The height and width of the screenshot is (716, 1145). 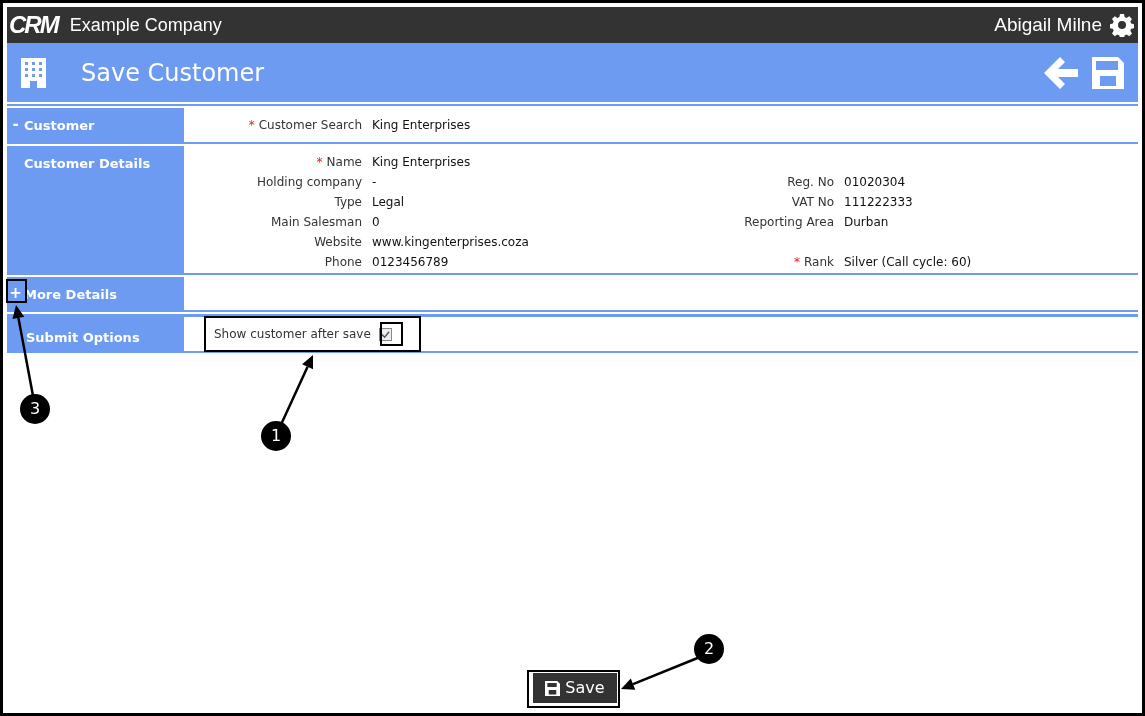 I want to click on field-value: Legal, so click(x=388, y=202).